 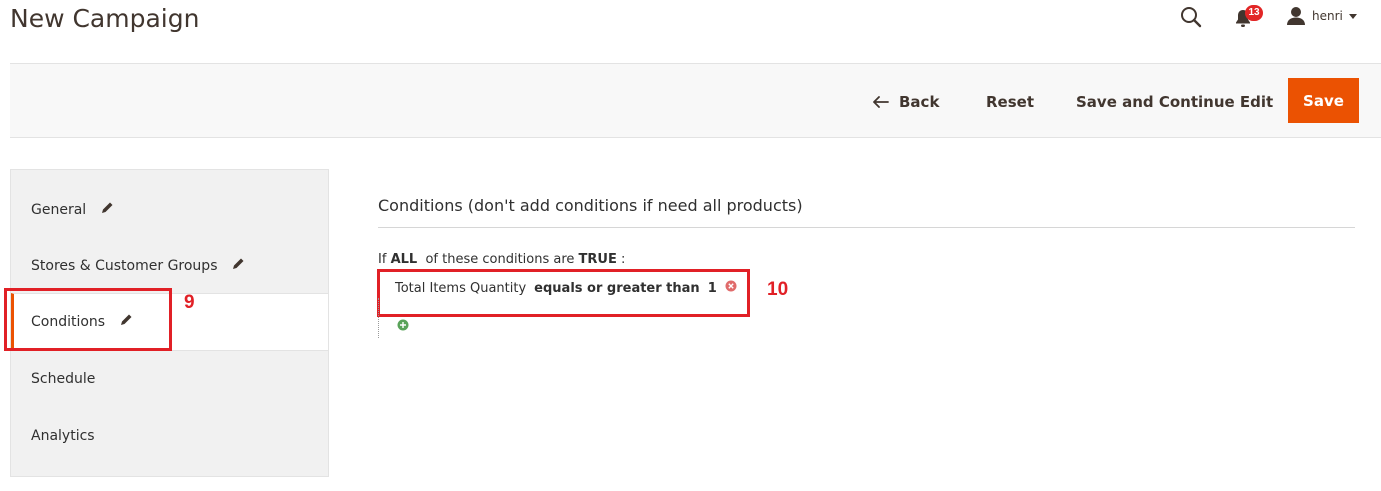 I want to click on reset-button: Reset, so click(x=1010, y=102).